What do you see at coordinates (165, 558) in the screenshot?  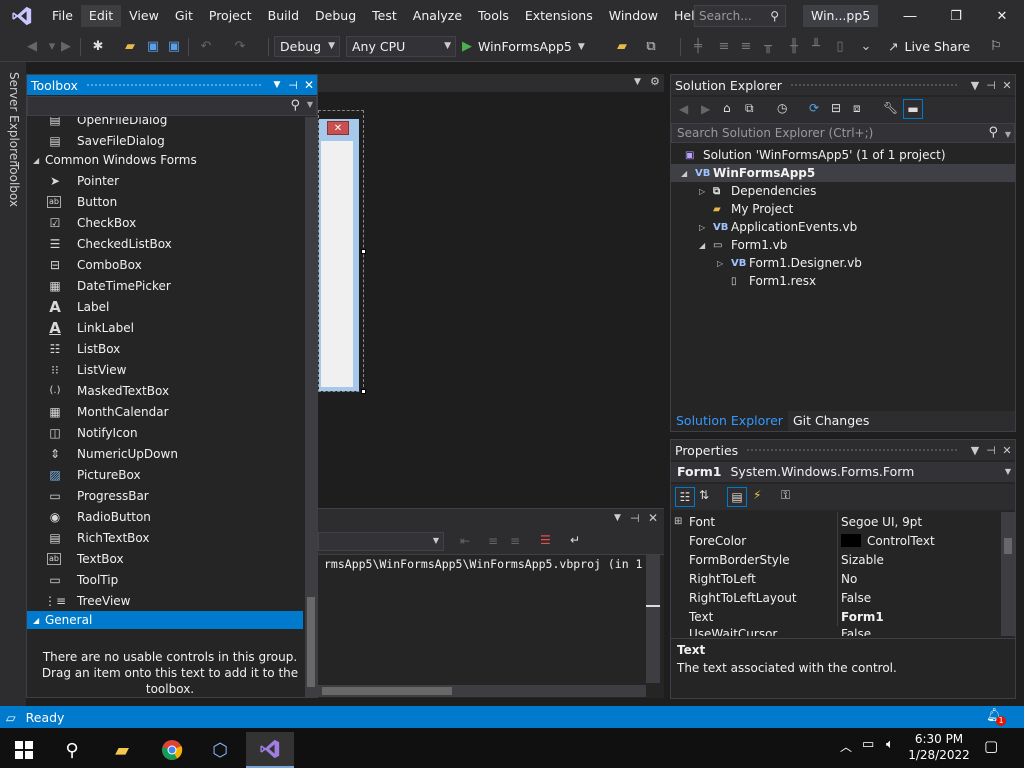 I see `toolbox-item-textbox: ab TextBox` at bounding box center [165, 558].